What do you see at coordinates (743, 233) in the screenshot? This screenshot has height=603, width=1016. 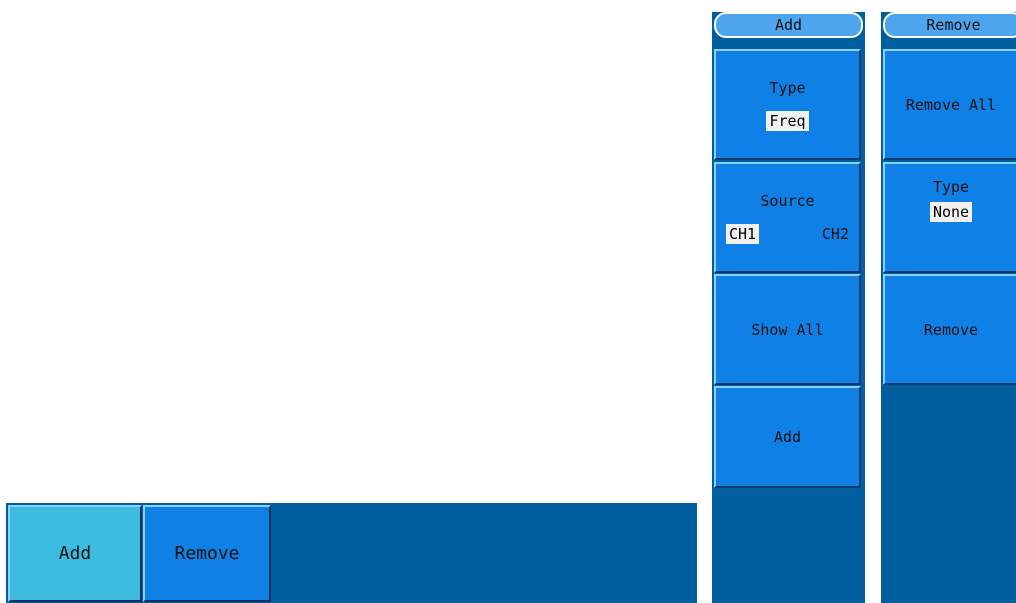 I see `source-ch1-option: CH1` at bounding box center [743, 233].